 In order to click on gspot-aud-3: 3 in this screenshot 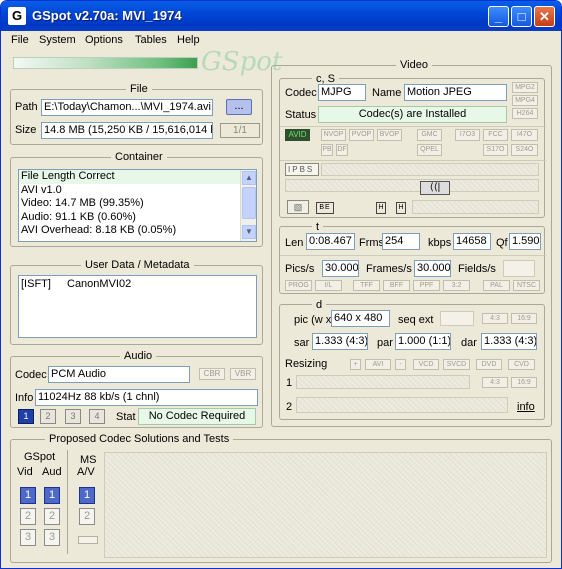, I will do `click(52, 537)`.